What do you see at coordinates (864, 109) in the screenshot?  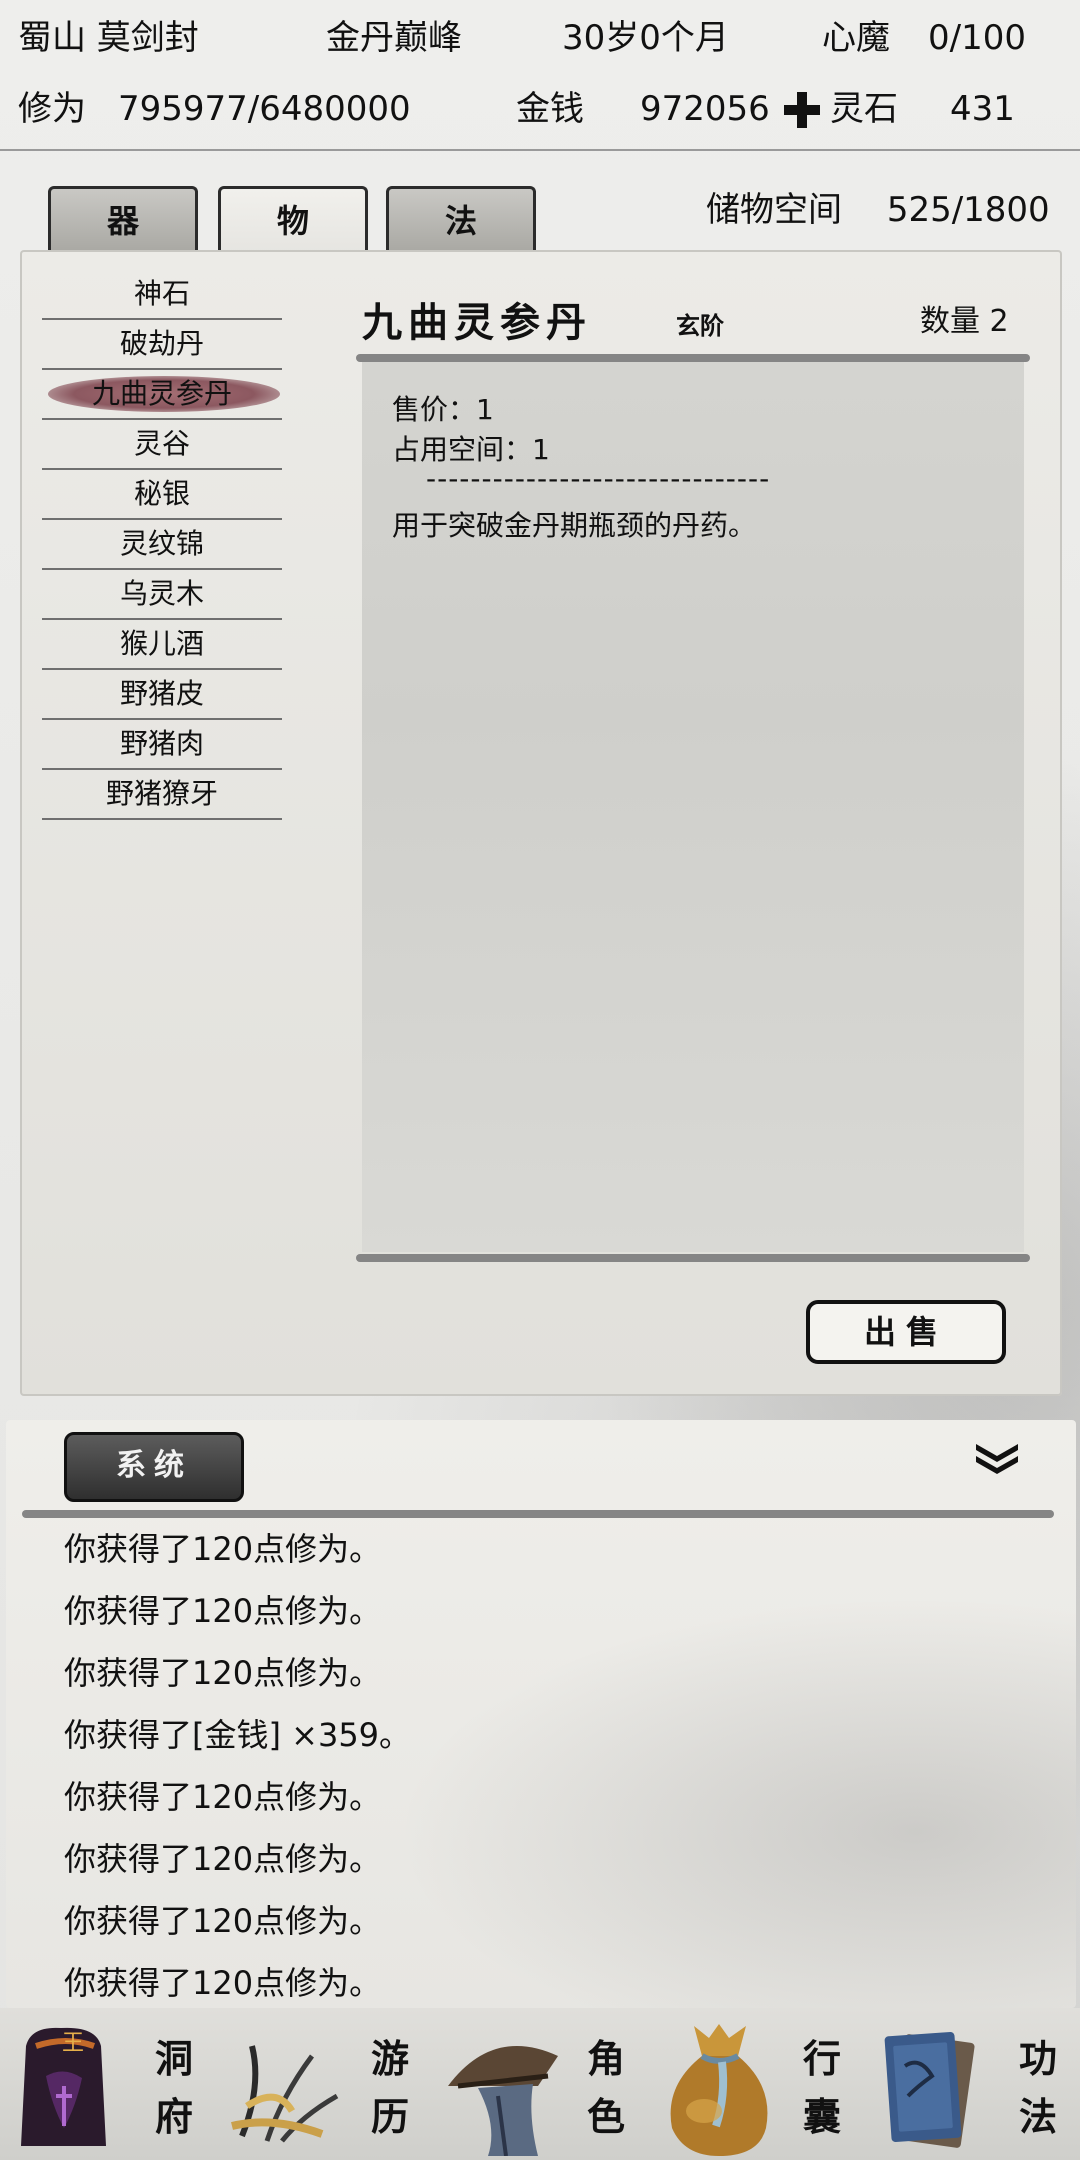 I see `spirit-stone-label: 灵石` at bounding box center [864, 109].